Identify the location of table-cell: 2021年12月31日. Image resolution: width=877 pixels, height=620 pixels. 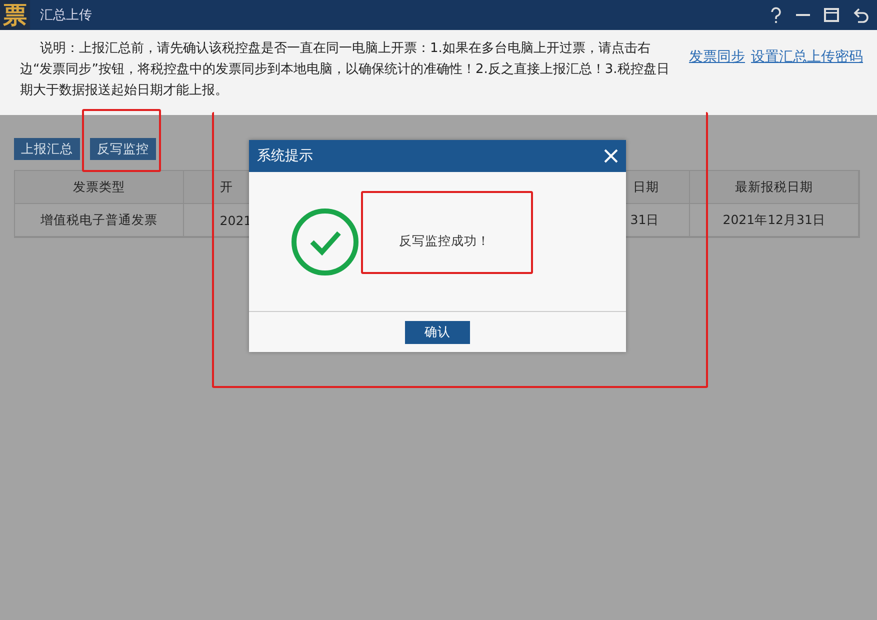
(774, 220).